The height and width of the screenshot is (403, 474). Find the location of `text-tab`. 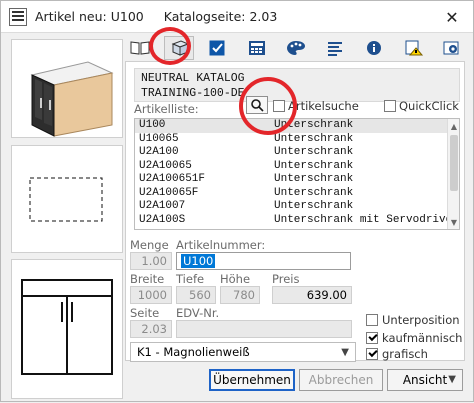

text-tab is located at coordinates (335, 48).